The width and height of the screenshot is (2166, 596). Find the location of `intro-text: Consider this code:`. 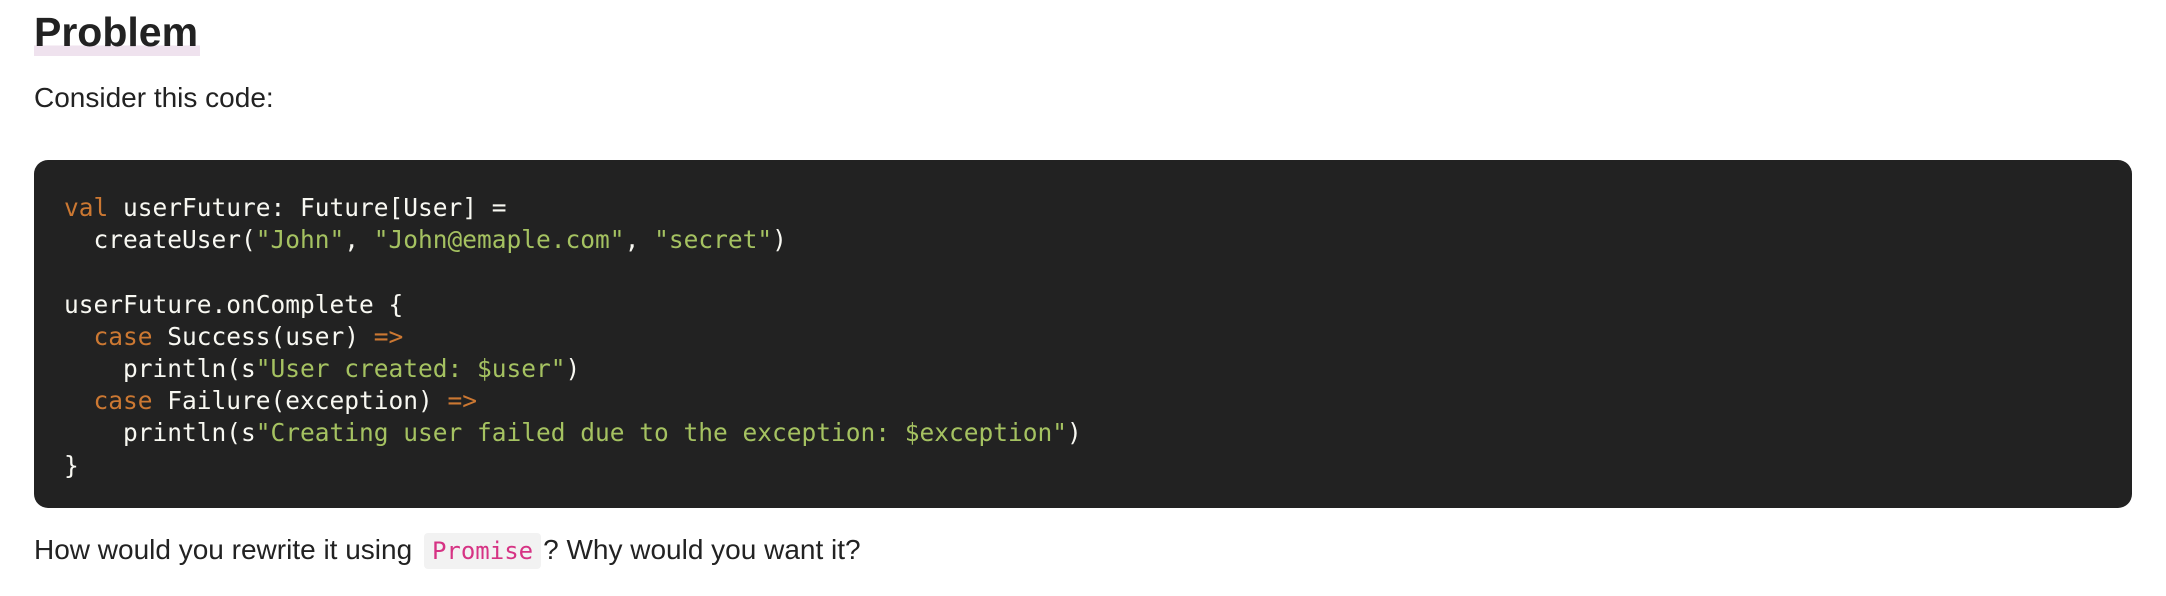

intro-text: Consider this code: is located at coordinates (154, 97).